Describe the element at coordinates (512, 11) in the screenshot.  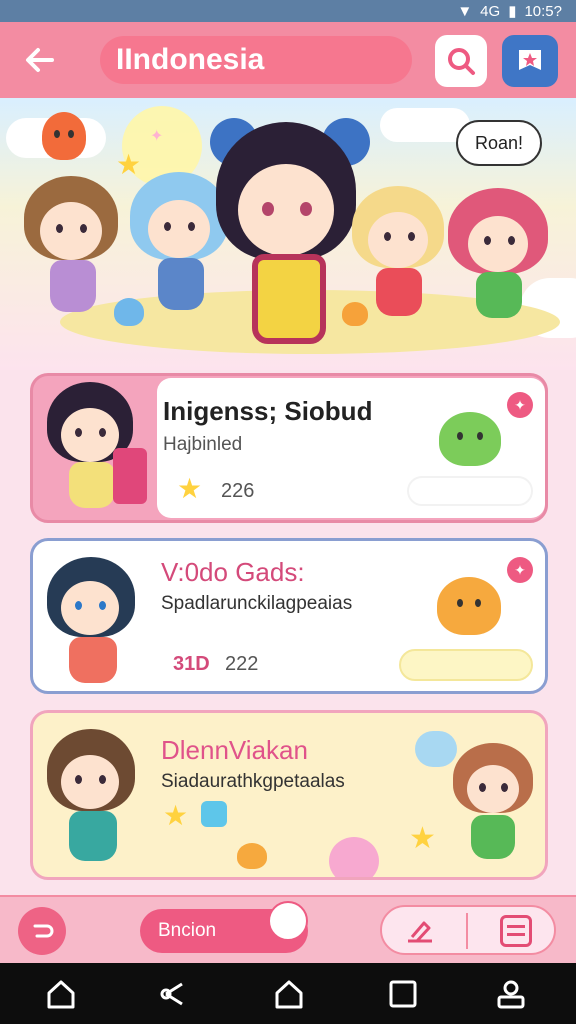
I see `battery-icon: ▮` at that location.